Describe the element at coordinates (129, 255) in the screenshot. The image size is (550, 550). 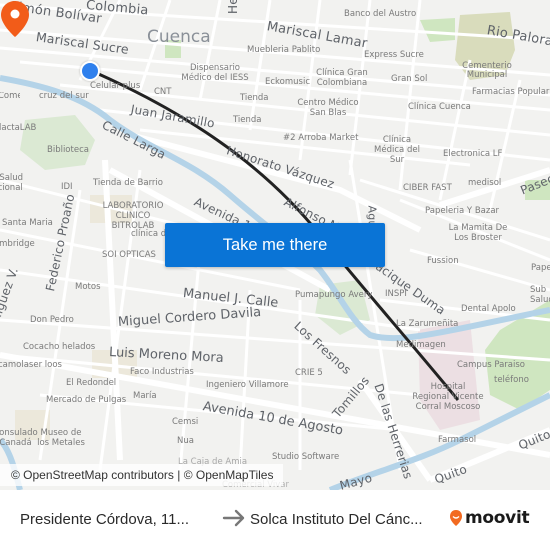
I see `poi-label: SOI OPTICAS` at that location.